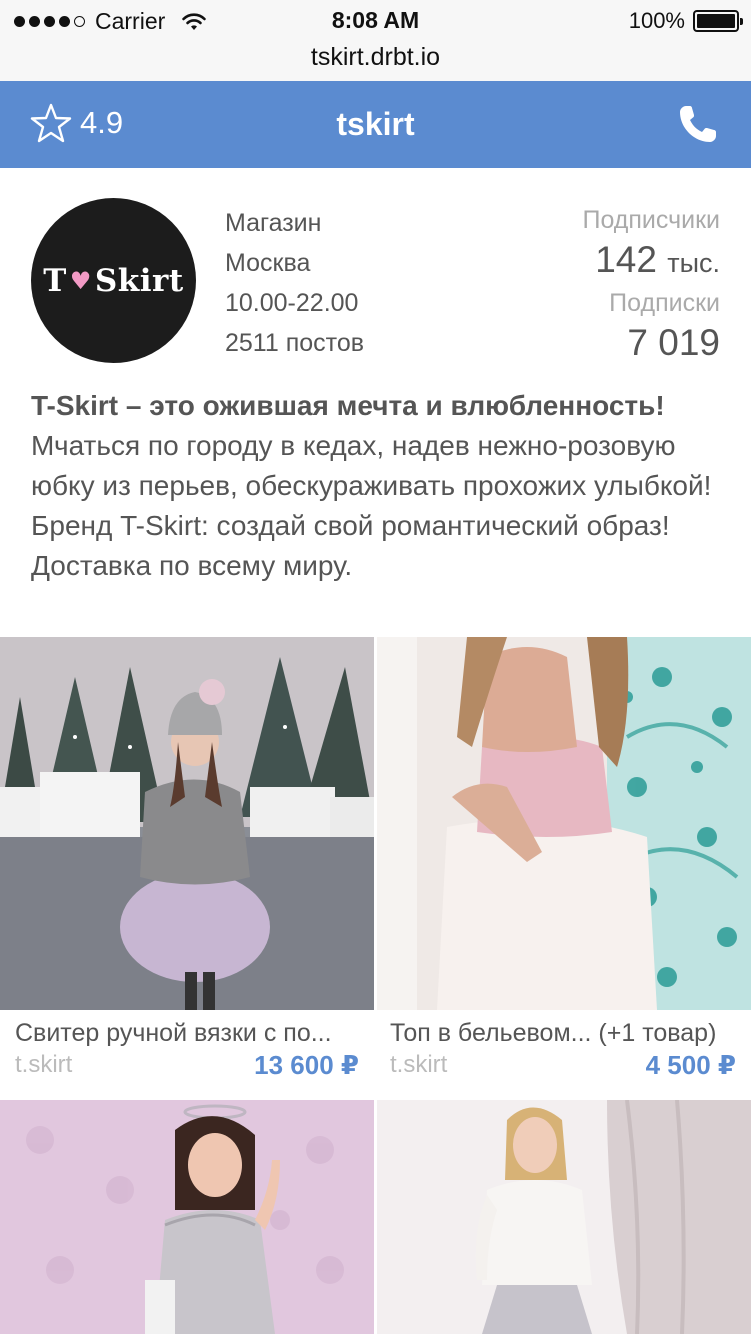  Describe the element at coordinates (294, 343) in the screenshot. I see `shop-posts: 2511 постов` at that location.